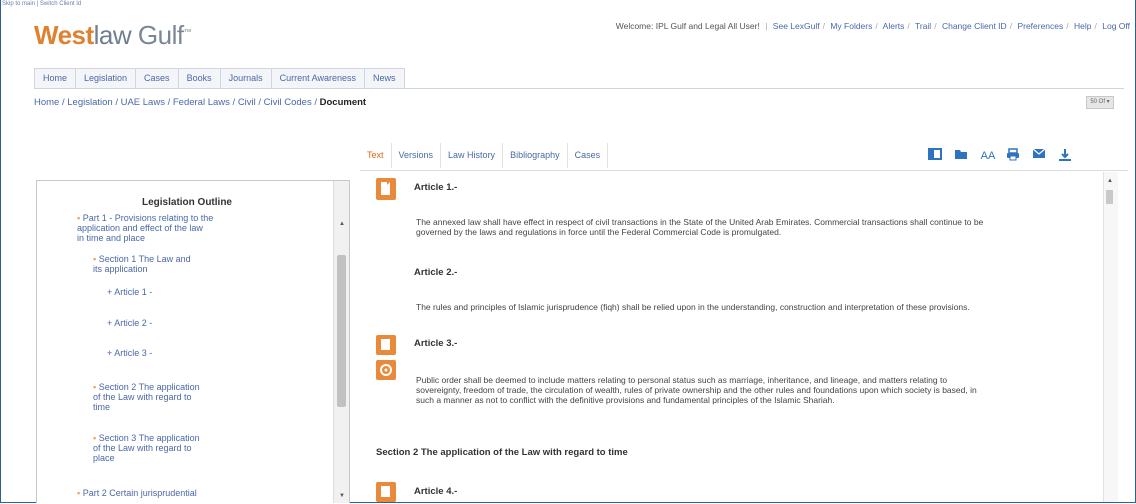 The image size is (1136, 504). What do you see at coordinates (1014, 156) in the screenshot?
I see `print-icon` at bounding box center [1014, 156].